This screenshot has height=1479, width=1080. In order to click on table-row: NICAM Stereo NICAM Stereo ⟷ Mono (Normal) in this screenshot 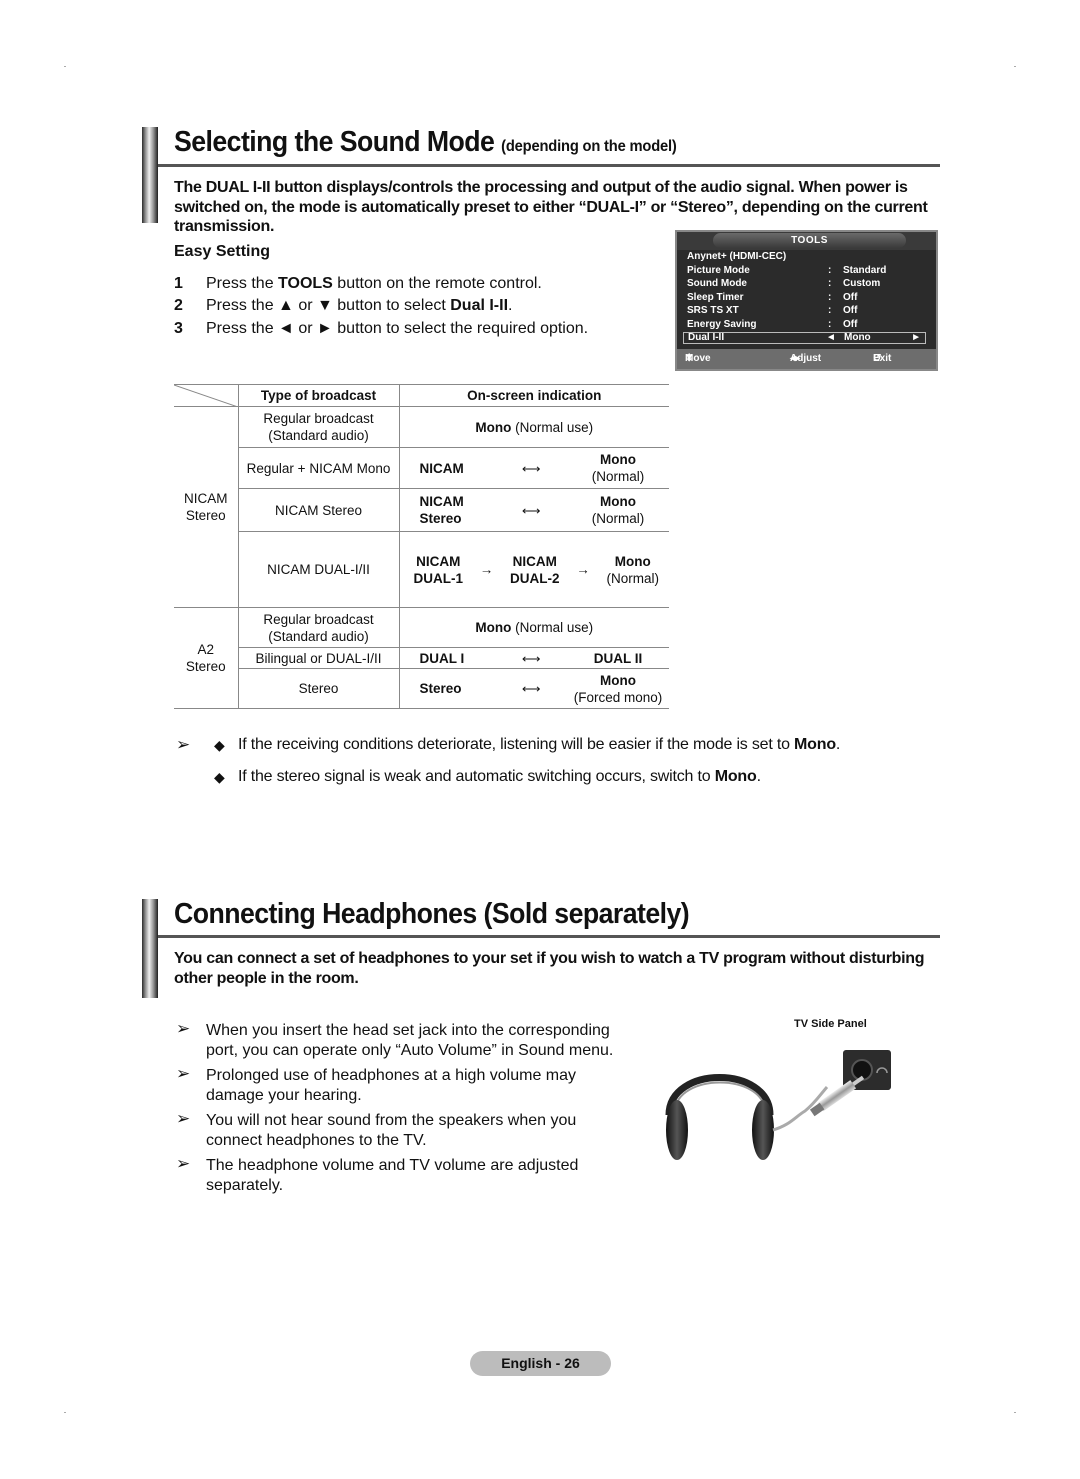, I will do `click(421, 510)`.